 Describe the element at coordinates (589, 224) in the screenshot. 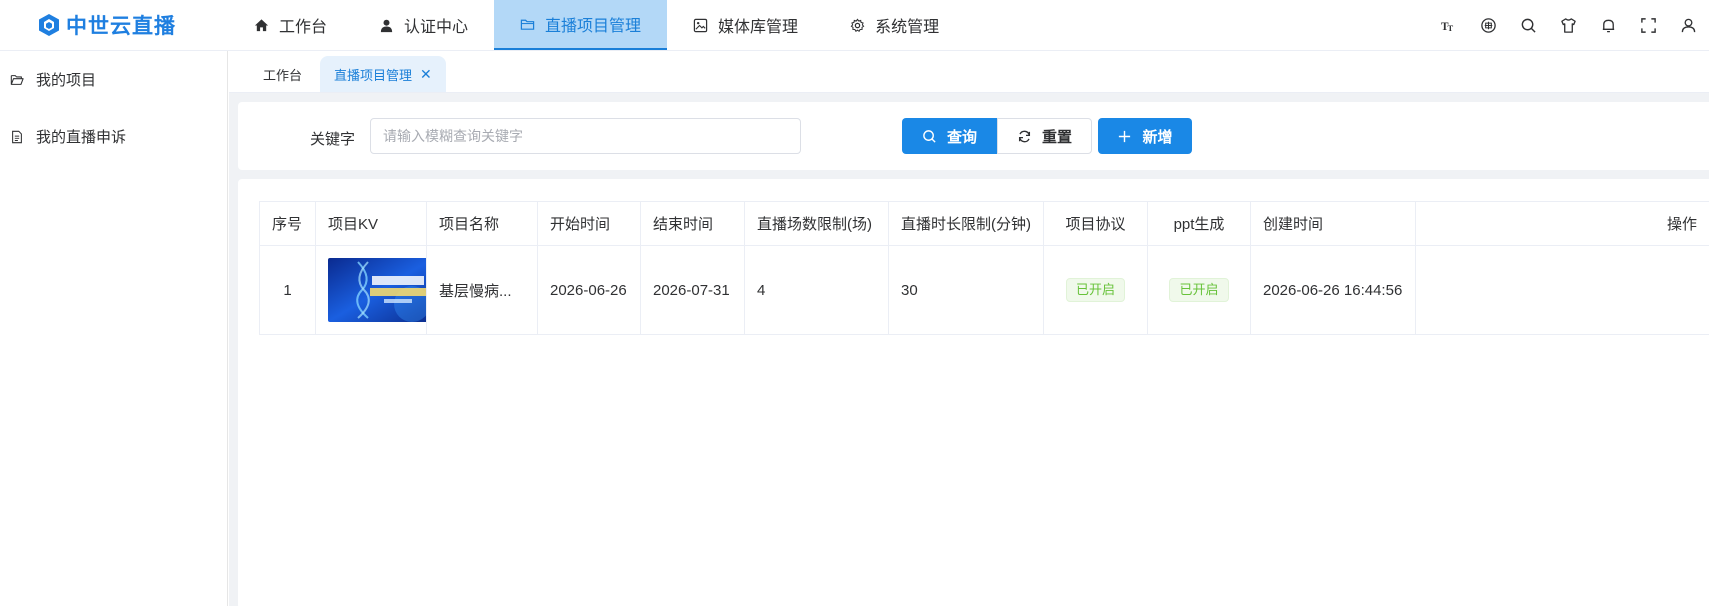

I see `col-header-start: 开始时间` at that location.